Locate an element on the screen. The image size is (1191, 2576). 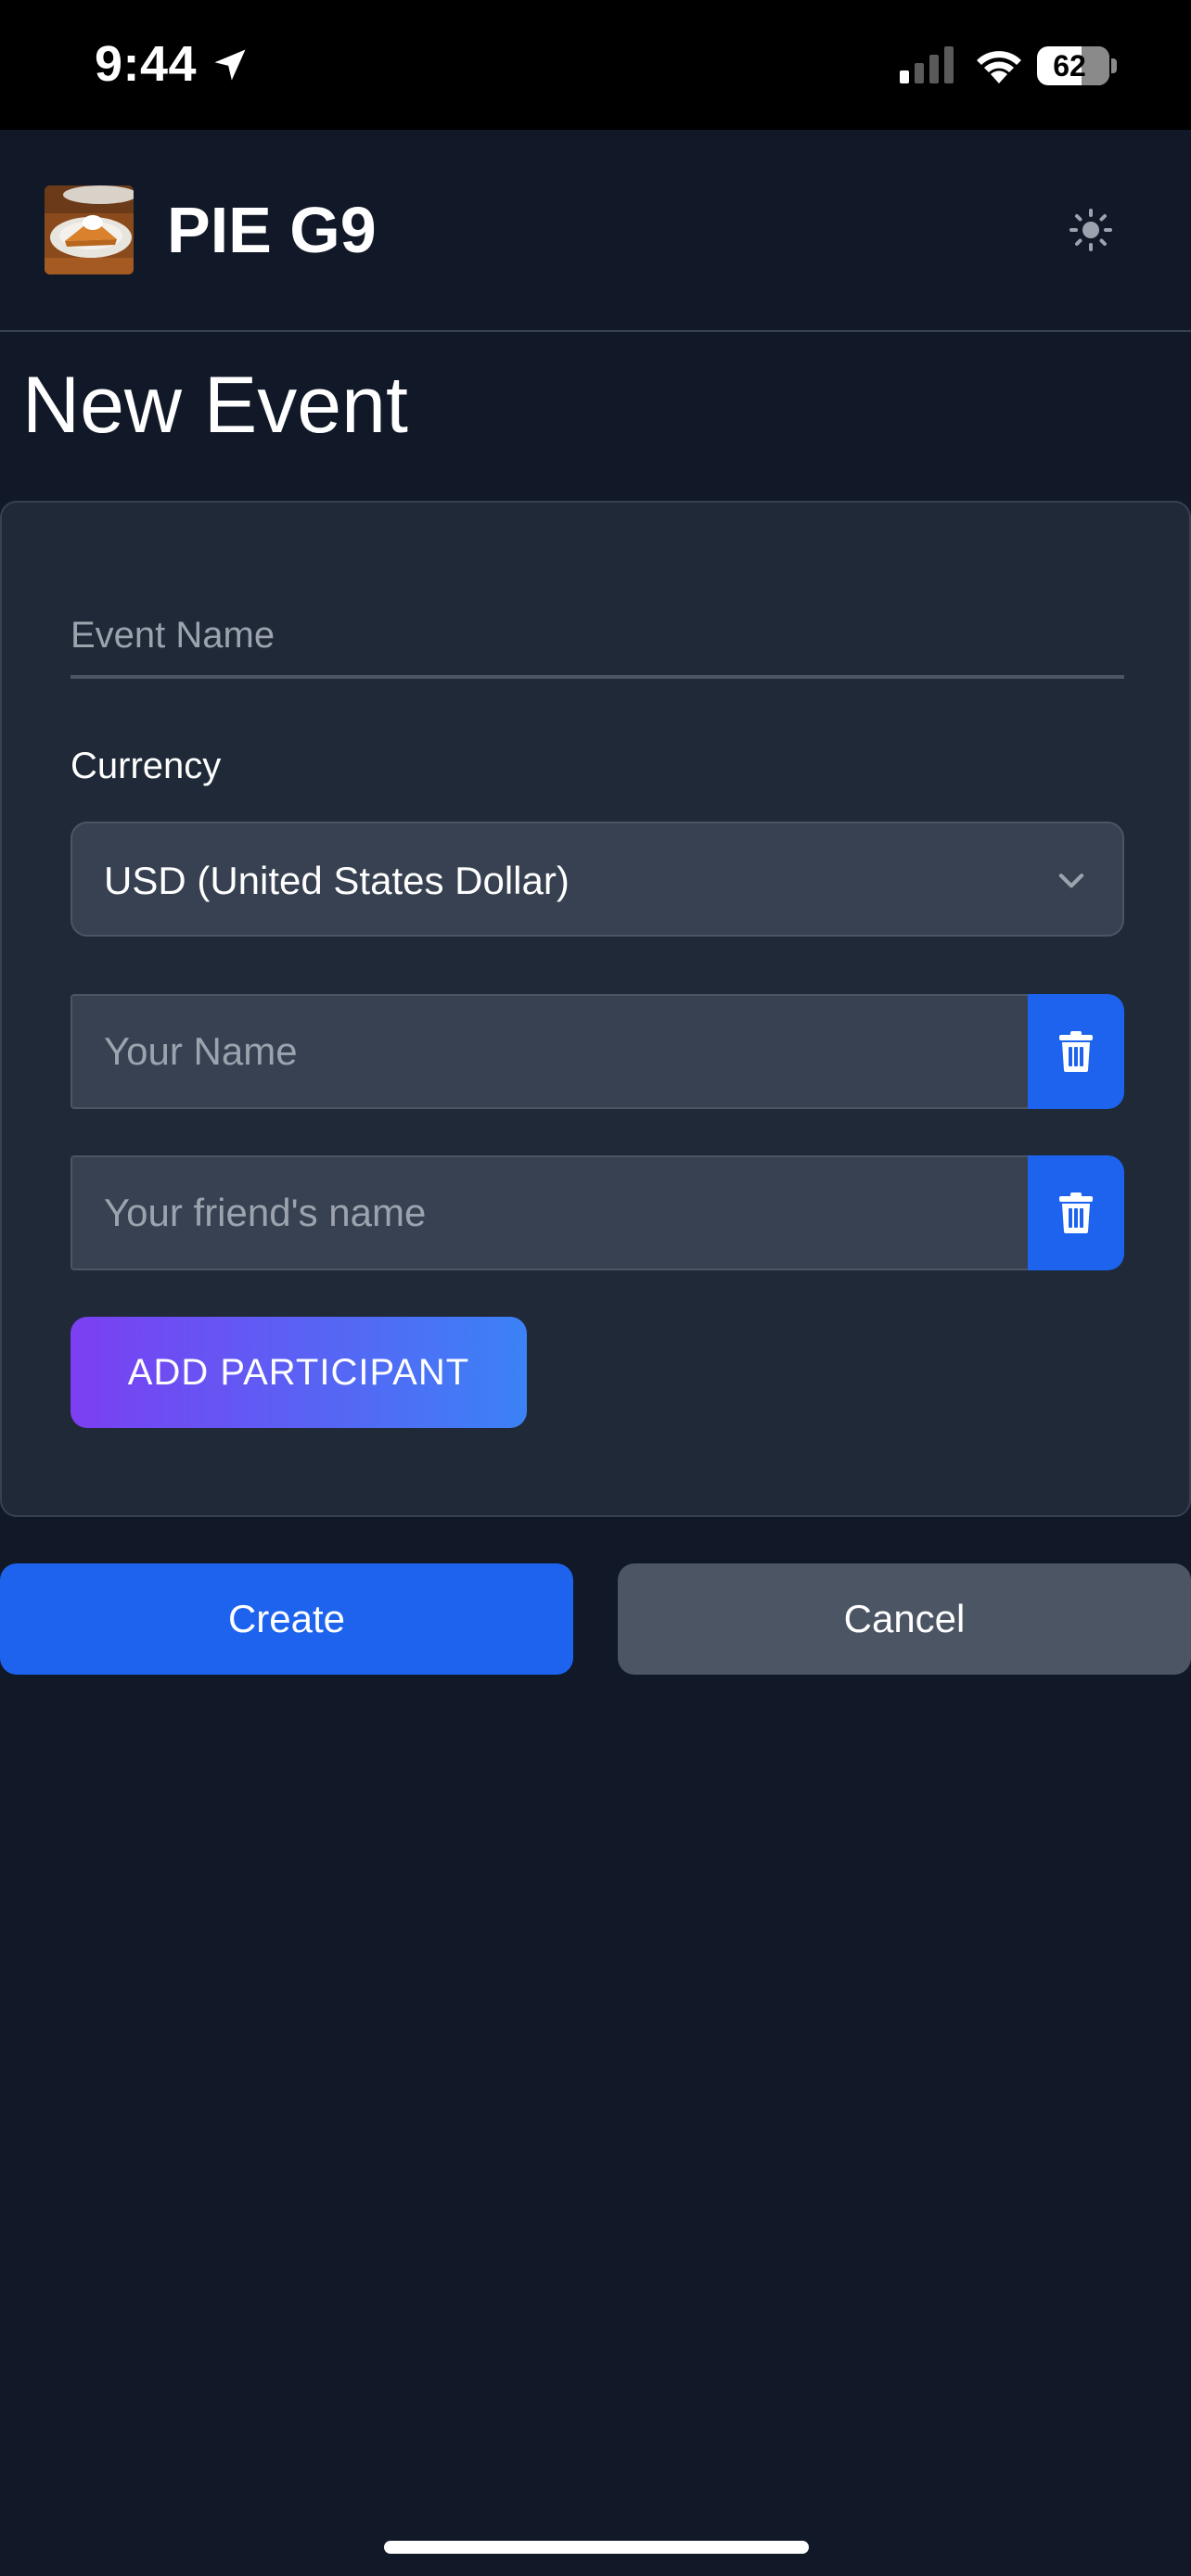
app-header: PIE G9 is located at coordinates (595, 231).